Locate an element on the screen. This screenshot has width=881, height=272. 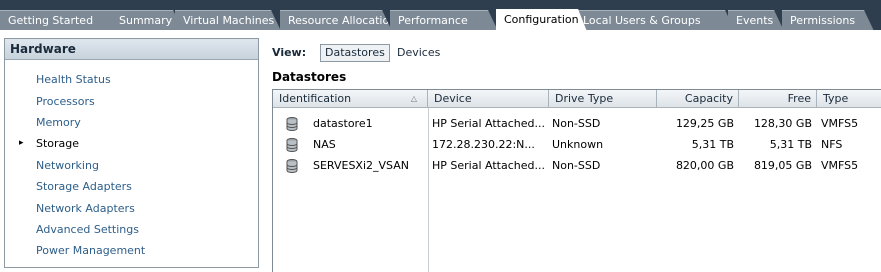
sidebar-item-storage: Storage is located at coordinates (57, 143).